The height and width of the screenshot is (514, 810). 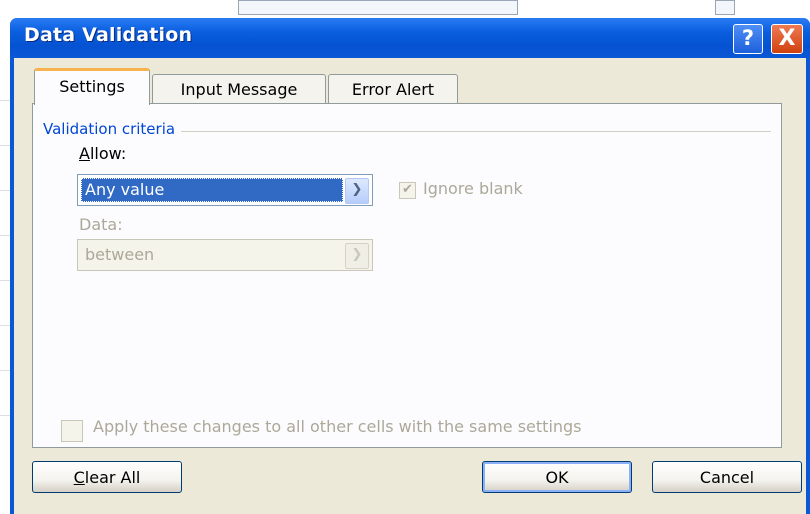 I want to click on tab-settings: Settings, so click(x=92, y=86).